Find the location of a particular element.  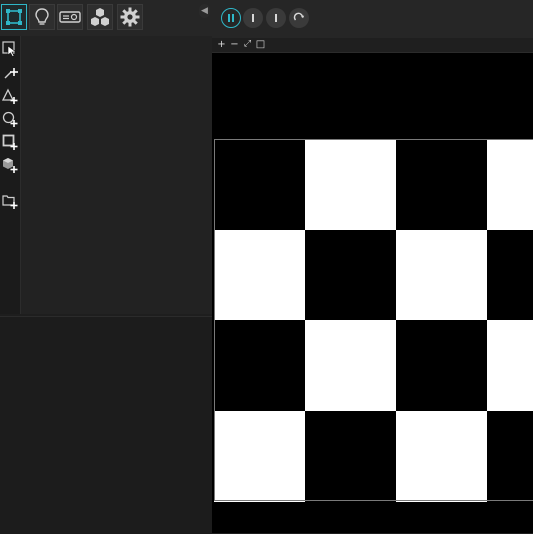

loop-button is located at coordinates (299, 18).